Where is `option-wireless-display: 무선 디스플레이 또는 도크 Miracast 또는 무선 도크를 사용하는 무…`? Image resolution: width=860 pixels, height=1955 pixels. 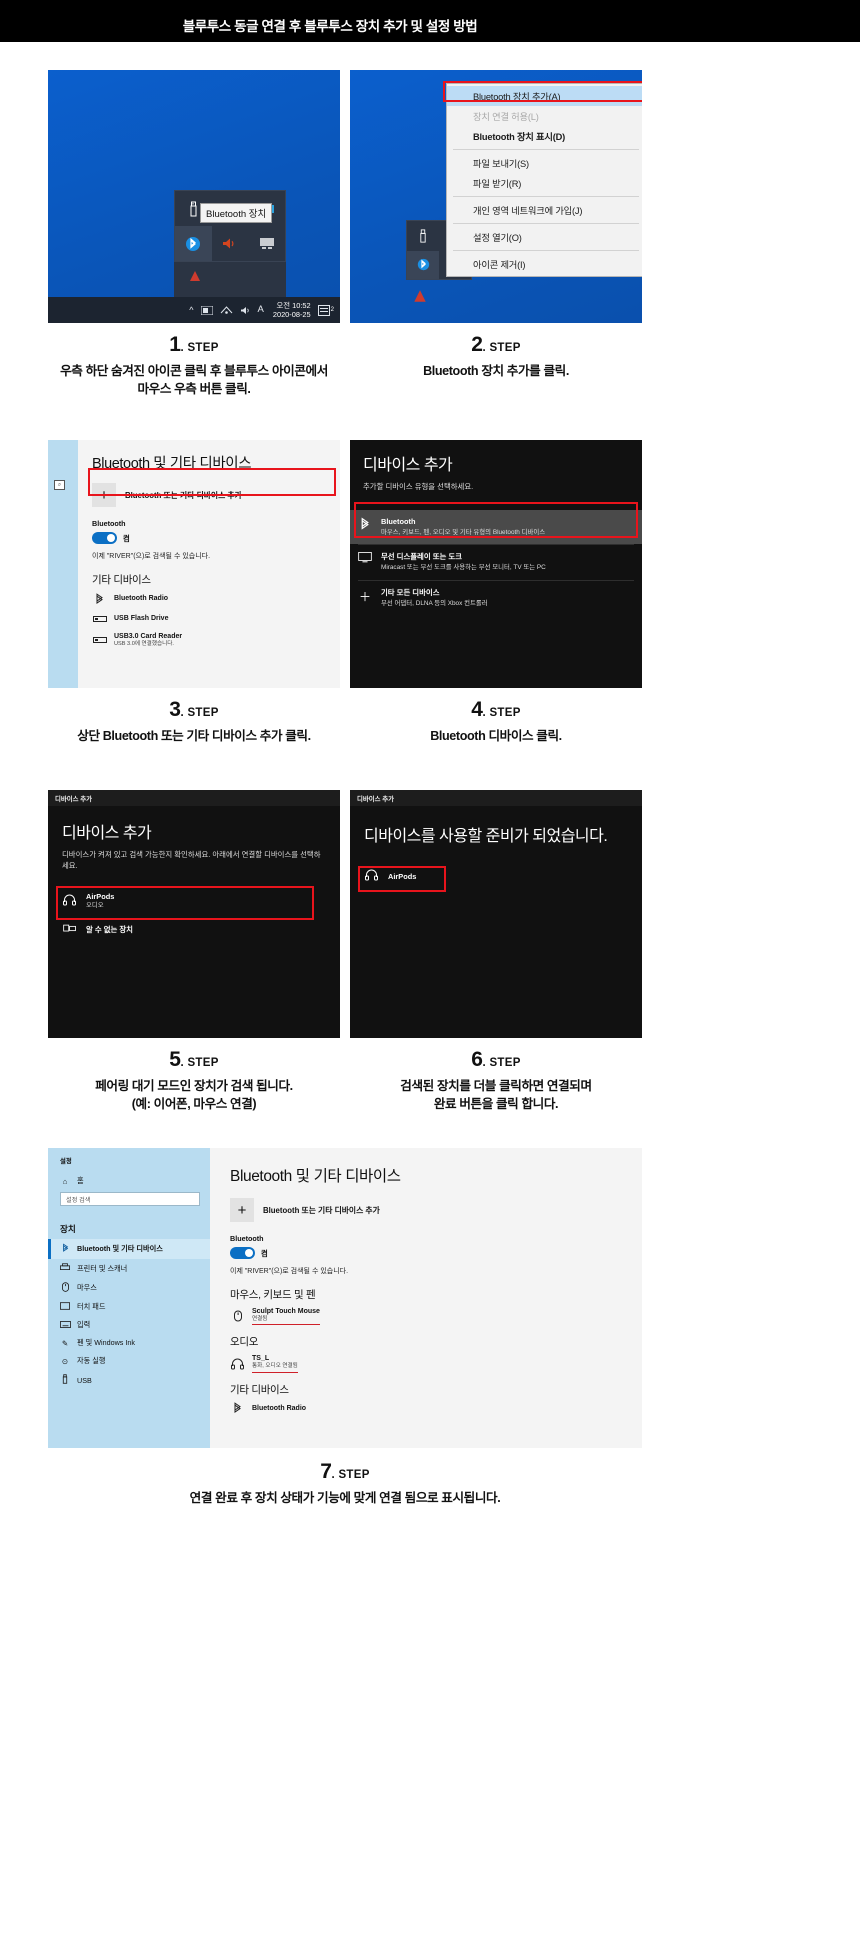
option-wireless-display: 무선 디스플레이 또는 도크 Miracast 또는 무선 도크를 사용하는 무… is located at coordinates (496, 562).